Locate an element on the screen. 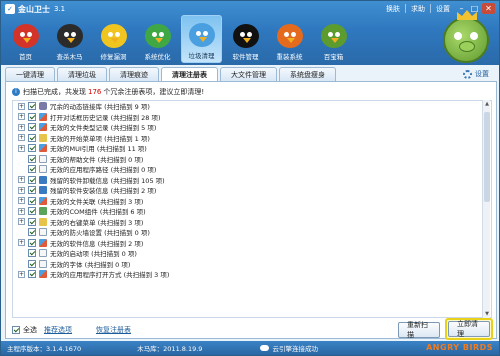  cloud-icon is located at coordinates (265, 348).